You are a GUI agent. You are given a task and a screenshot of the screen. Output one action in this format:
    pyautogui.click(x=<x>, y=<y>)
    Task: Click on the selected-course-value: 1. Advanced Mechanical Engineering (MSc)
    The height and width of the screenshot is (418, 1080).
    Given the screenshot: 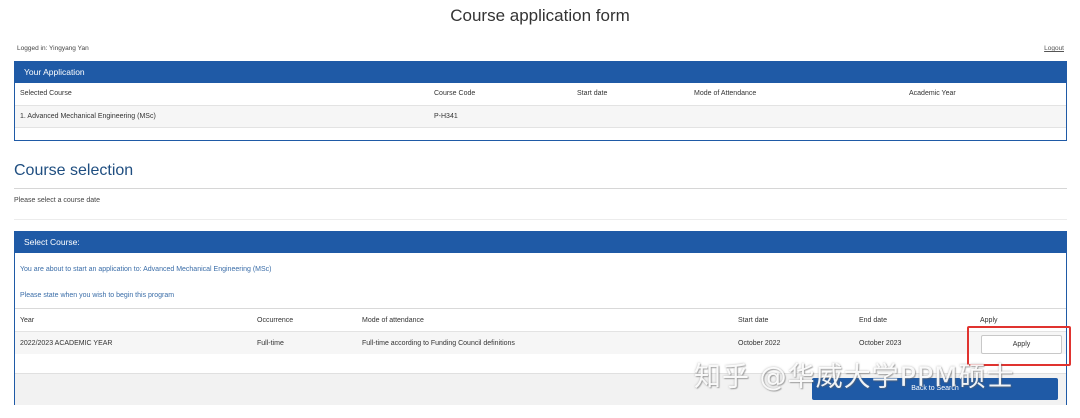 What is the action you would take?
    pyautogui.click(x=88, y=116)
    